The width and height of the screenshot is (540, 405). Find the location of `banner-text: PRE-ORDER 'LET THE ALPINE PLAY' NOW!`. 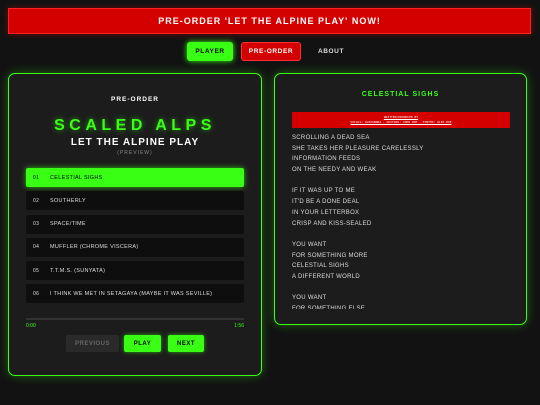

banner-text: PRE-ORDER 'LET THE ALPINE PLAY' NOW! is located at coordinates (269, 21).